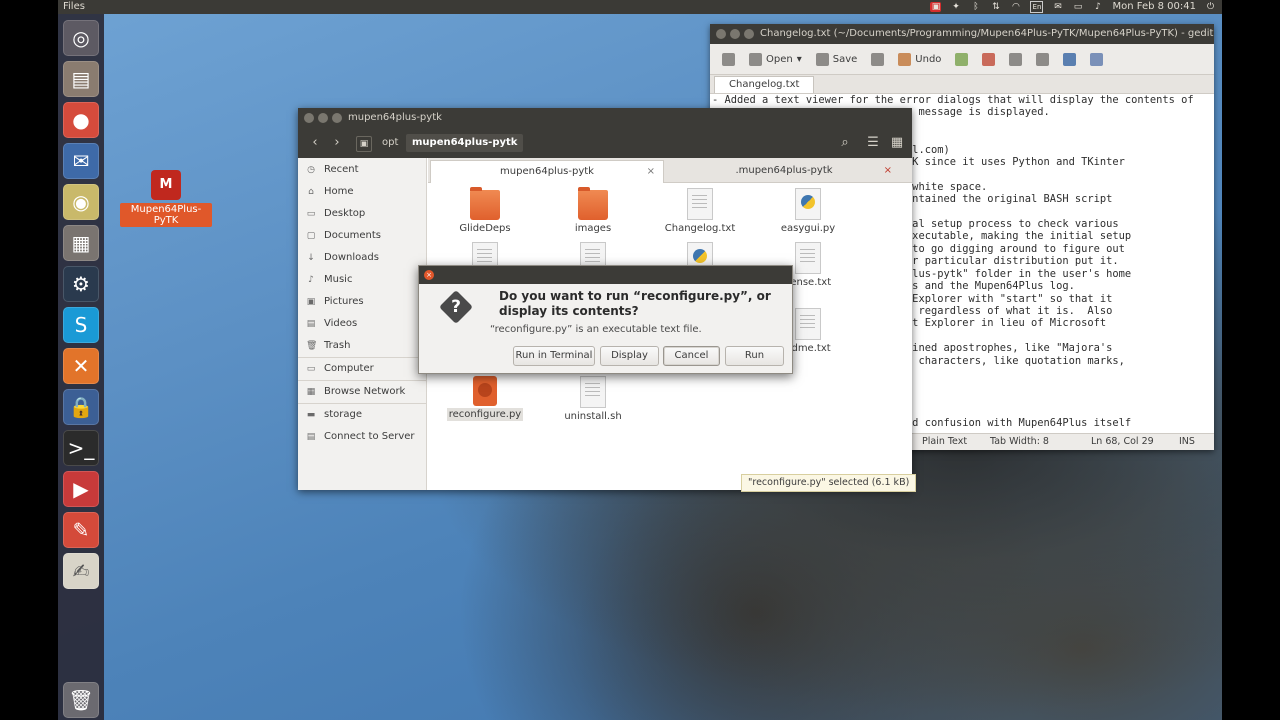 The width and height of the screenshot is (1280, 720). What do you see at coordinates (877, 59) in the screenshot?
I see `print-button` at bounding box center [877, 59].